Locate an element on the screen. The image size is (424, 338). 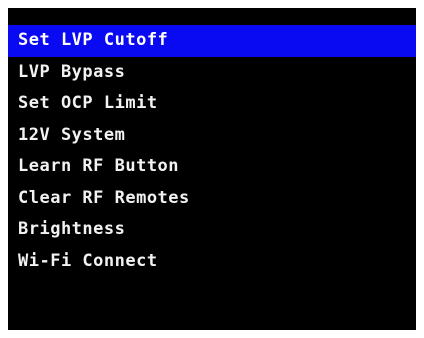
menu-item-brightness: Brightness is located at coordinates (212, 230).